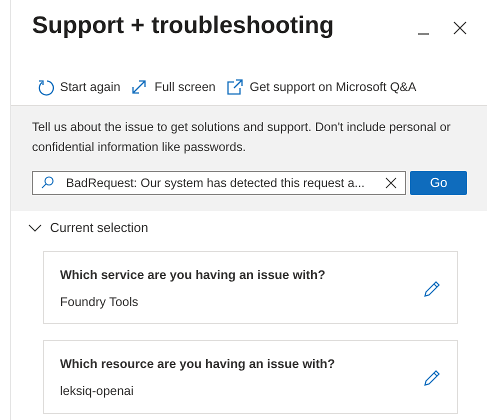 The height and width of the screenshot is (420, 487). I want to click on external-link-icon, so click(235, 87).